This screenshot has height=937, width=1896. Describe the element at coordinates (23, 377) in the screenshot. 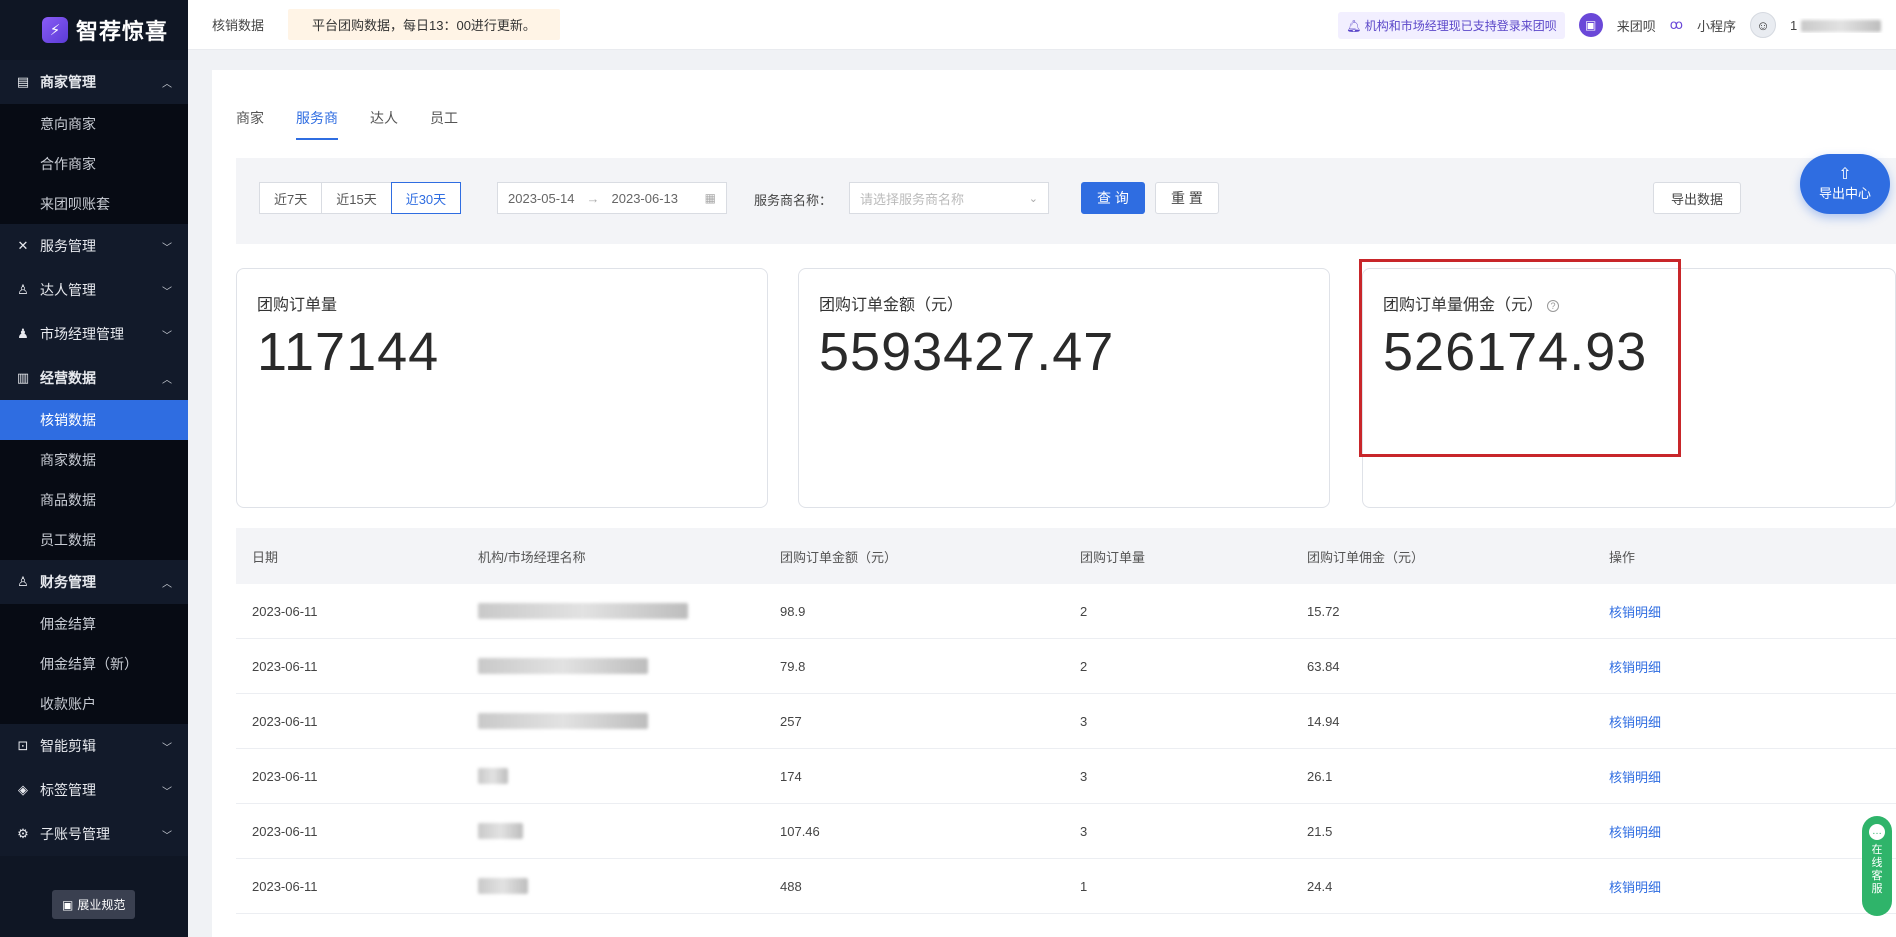

I see `chart-icon: ▥` at that location.